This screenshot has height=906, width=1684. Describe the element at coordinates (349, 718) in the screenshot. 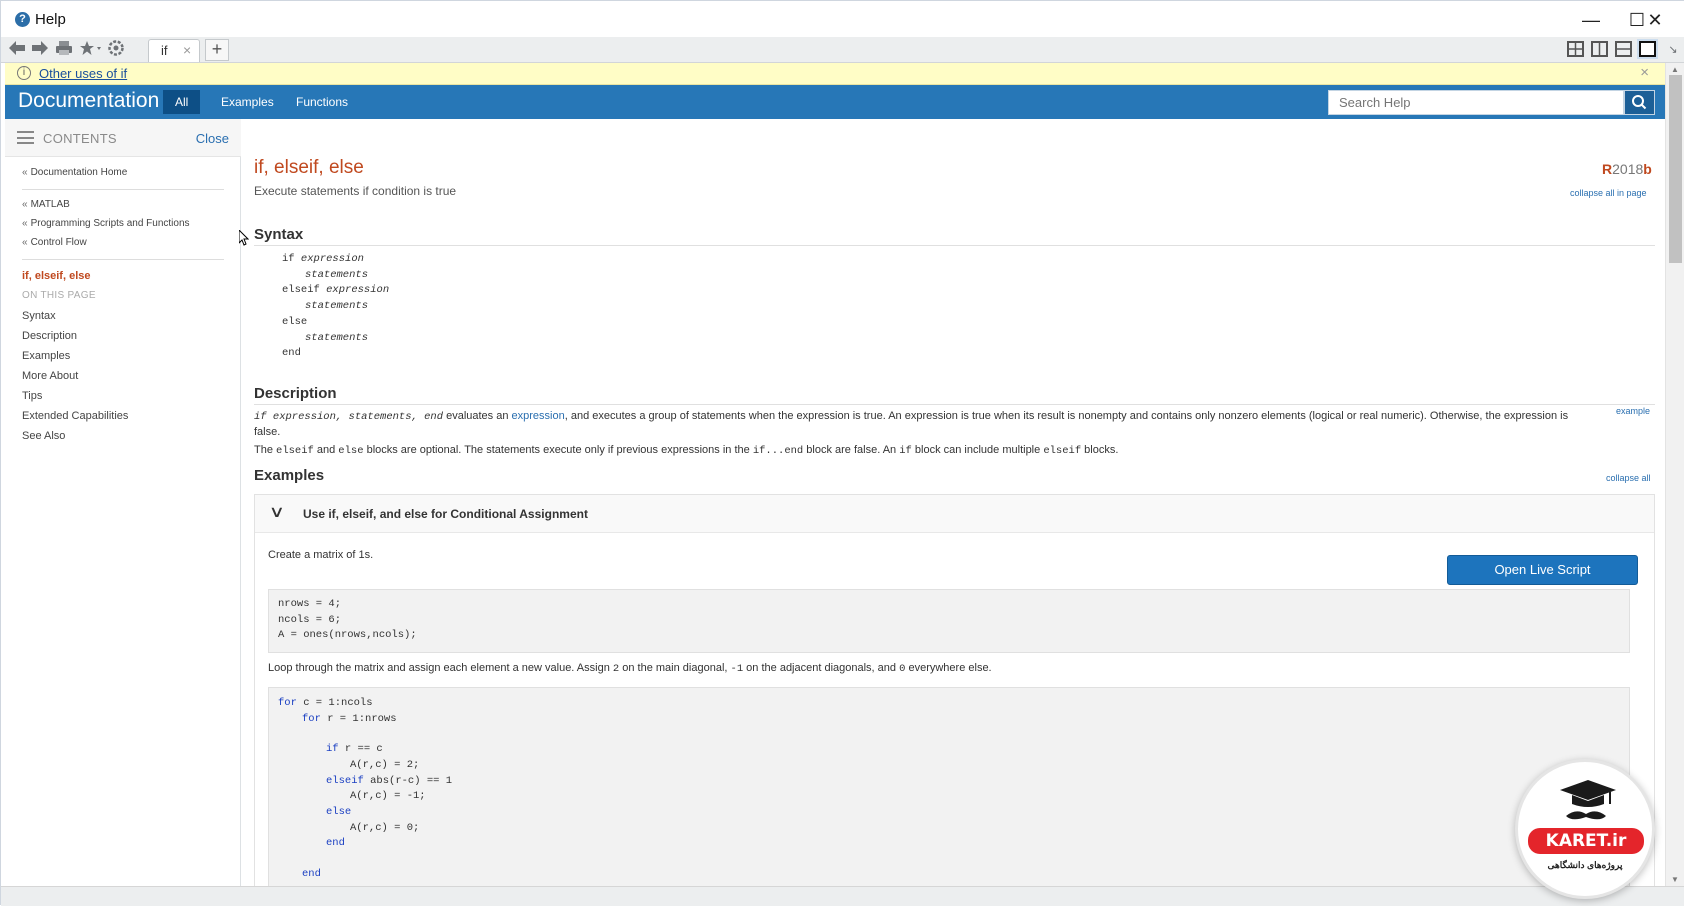

I see `code-line: for r = 1:nrows` at that location.